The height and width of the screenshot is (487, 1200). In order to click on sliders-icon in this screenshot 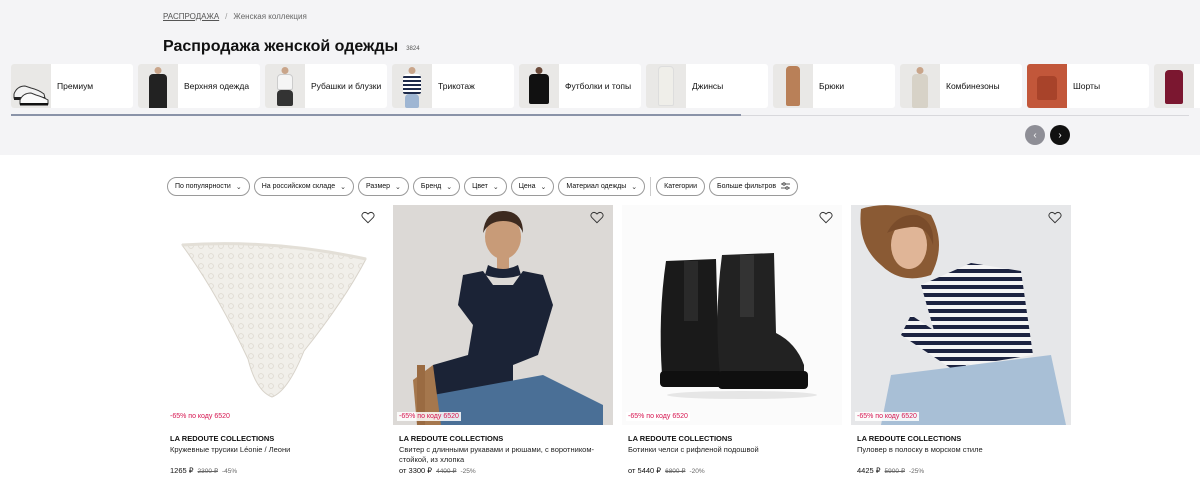, I will do `click(786, 186)`.